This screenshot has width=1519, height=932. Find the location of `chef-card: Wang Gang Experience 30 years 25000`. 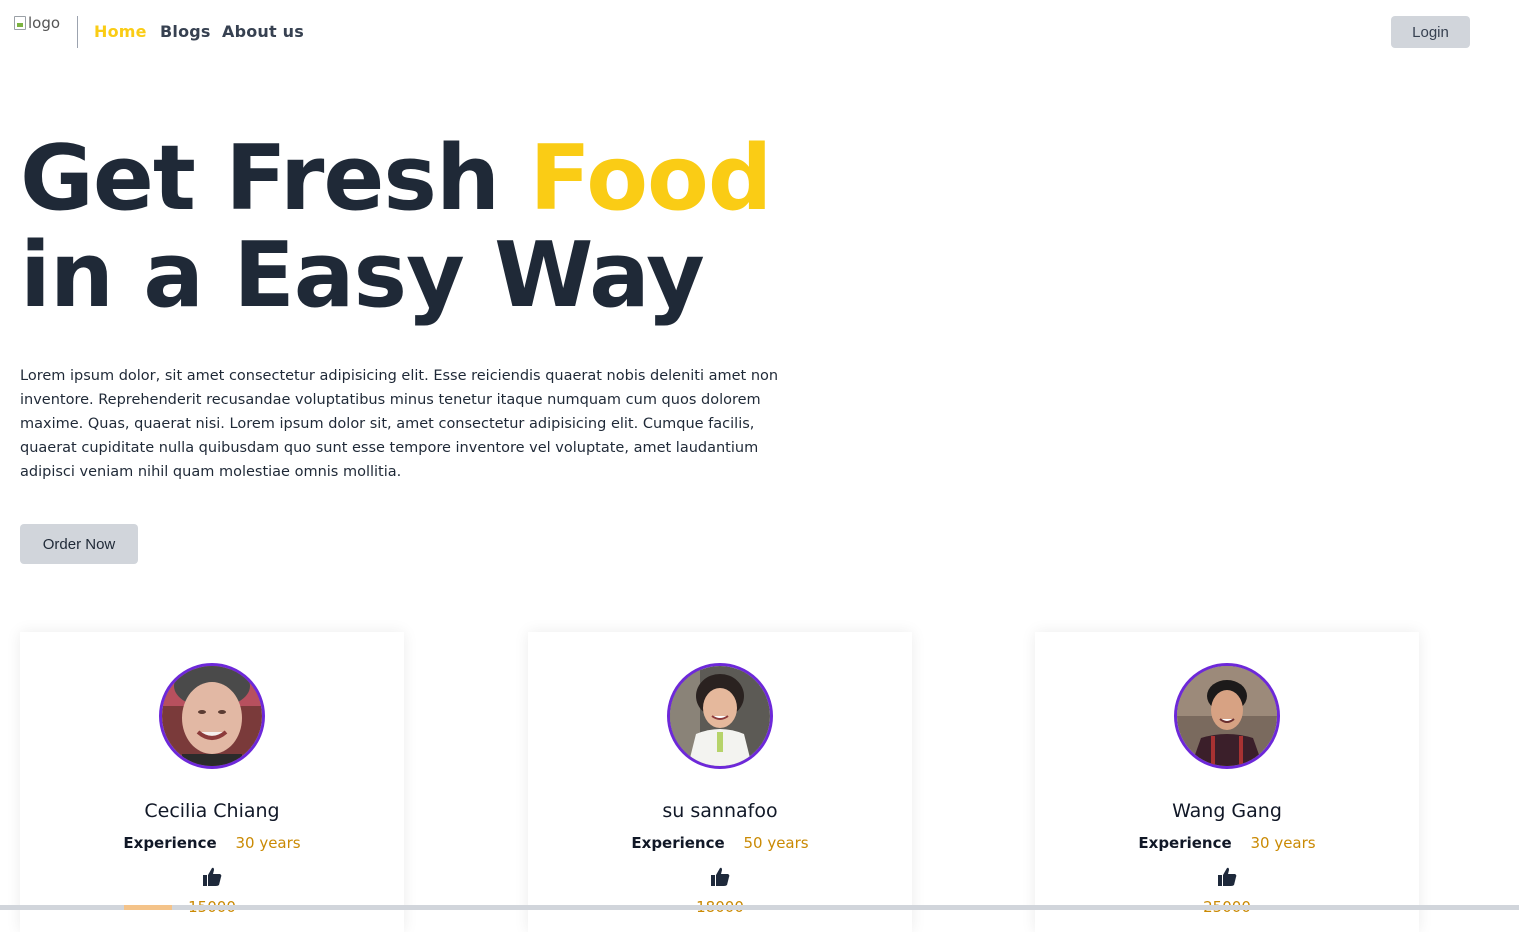

chef-card: Wang Gang Experience 30 years 25000 is located at coordinates (1227, 782).